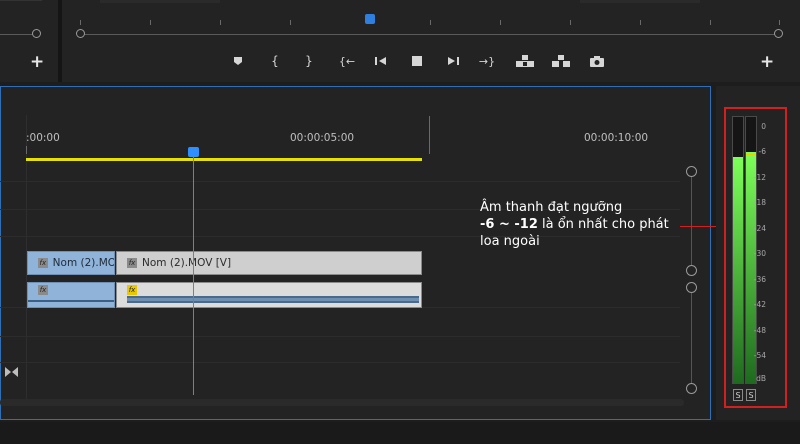 The image size is (800, 444). Describe the element at coordinates (551, 207) in the screenshot. I see `note-line-1: Âm thanh đạt ngưỡng` at that location.